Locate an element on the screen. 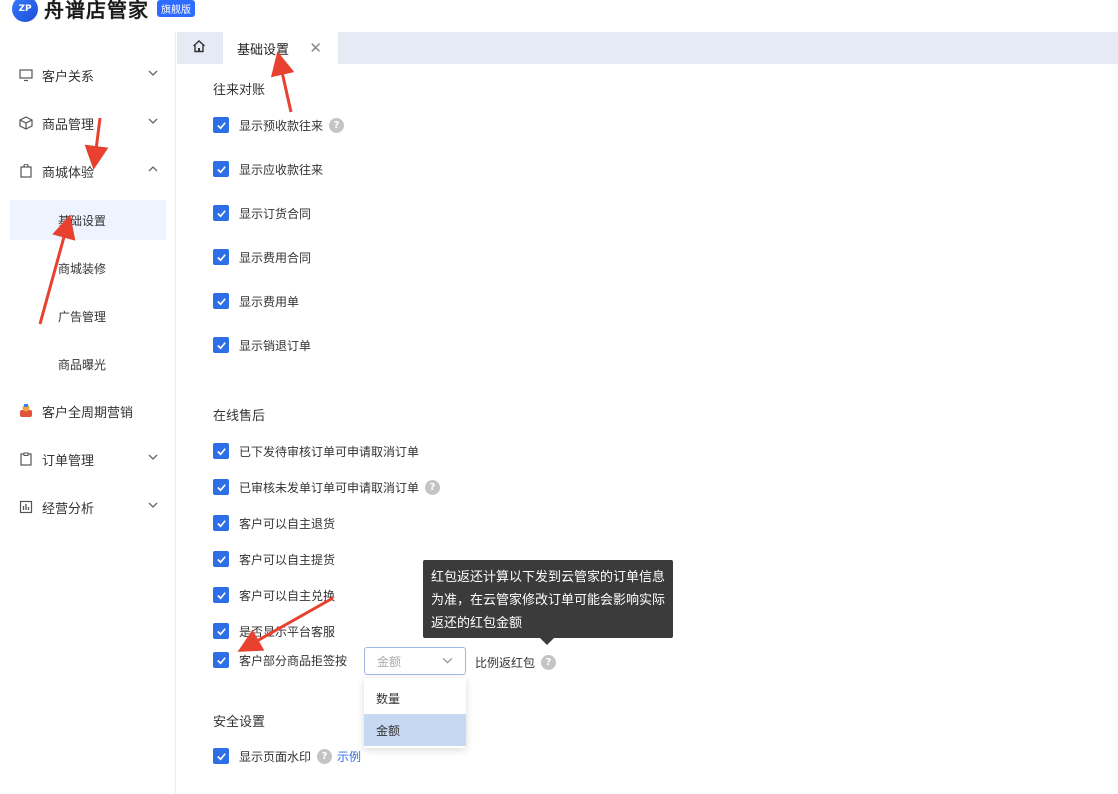 This screenshot has width=1118, height=794. tab-basic-settings: 基础设置 ✕ is located at coordinates (280, 48).